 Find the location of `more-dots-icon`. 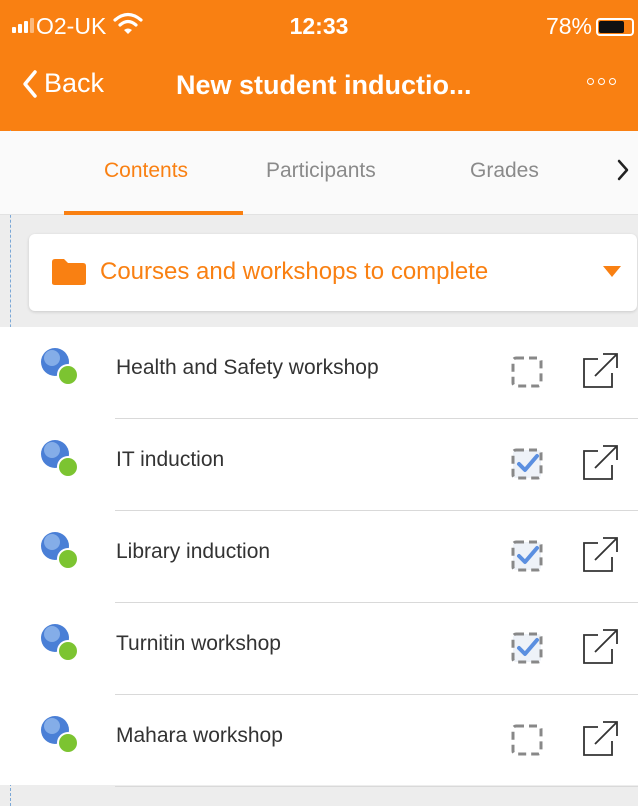

more-dots-icon is located at coordinates (601, 81).